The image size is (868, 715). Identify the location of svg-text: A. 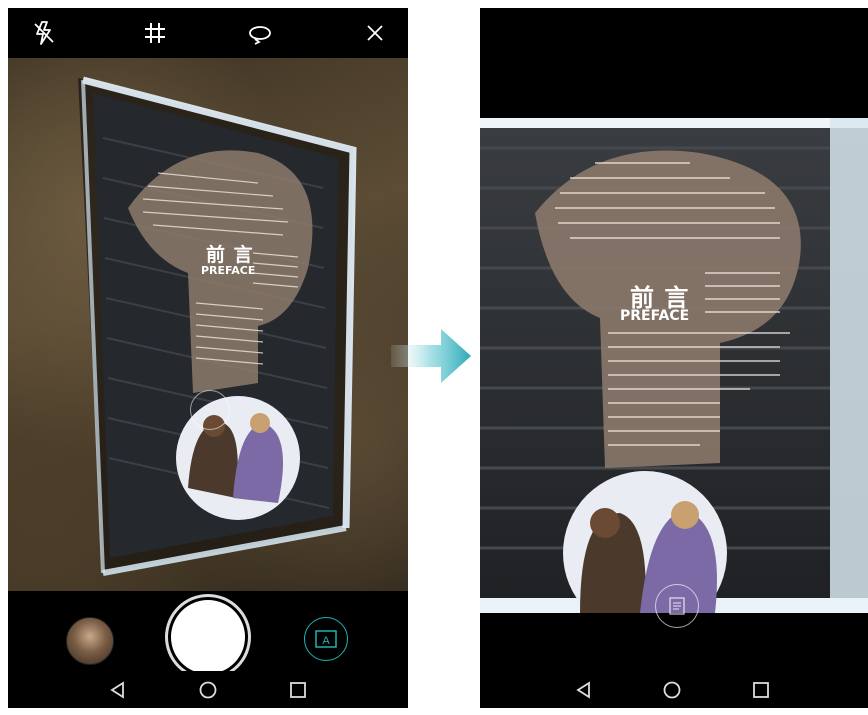
(326, 641).